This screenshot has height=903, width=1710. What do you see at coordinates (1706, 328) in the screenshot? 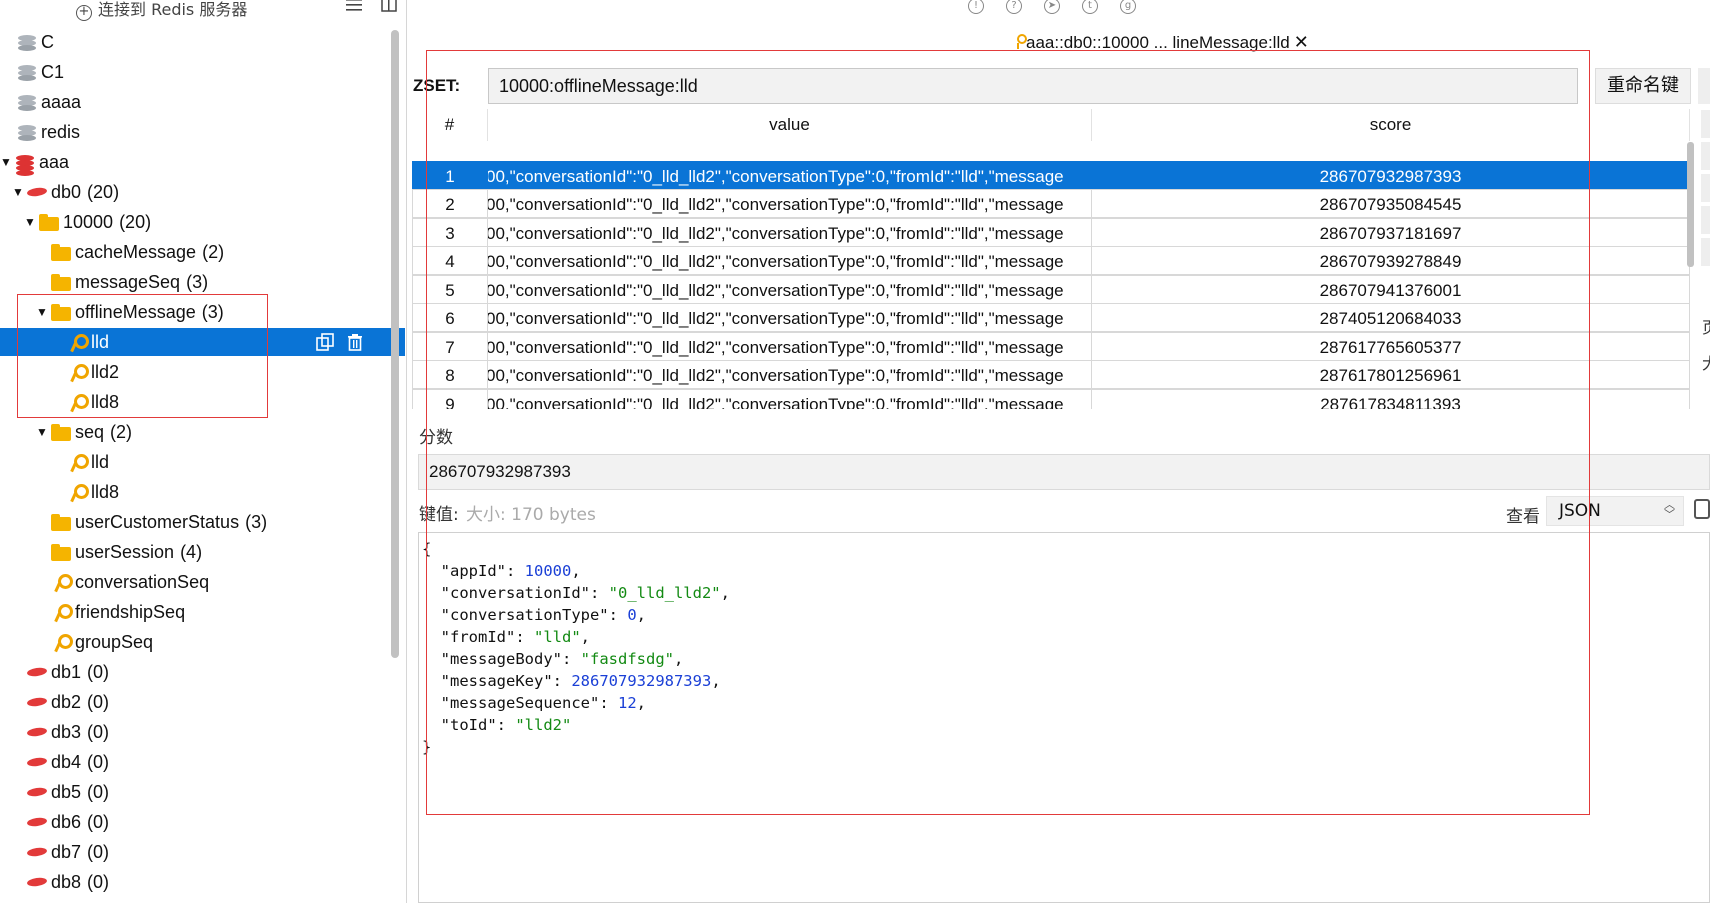
I see `side-label: 页` at bounding box center [1706, 328].